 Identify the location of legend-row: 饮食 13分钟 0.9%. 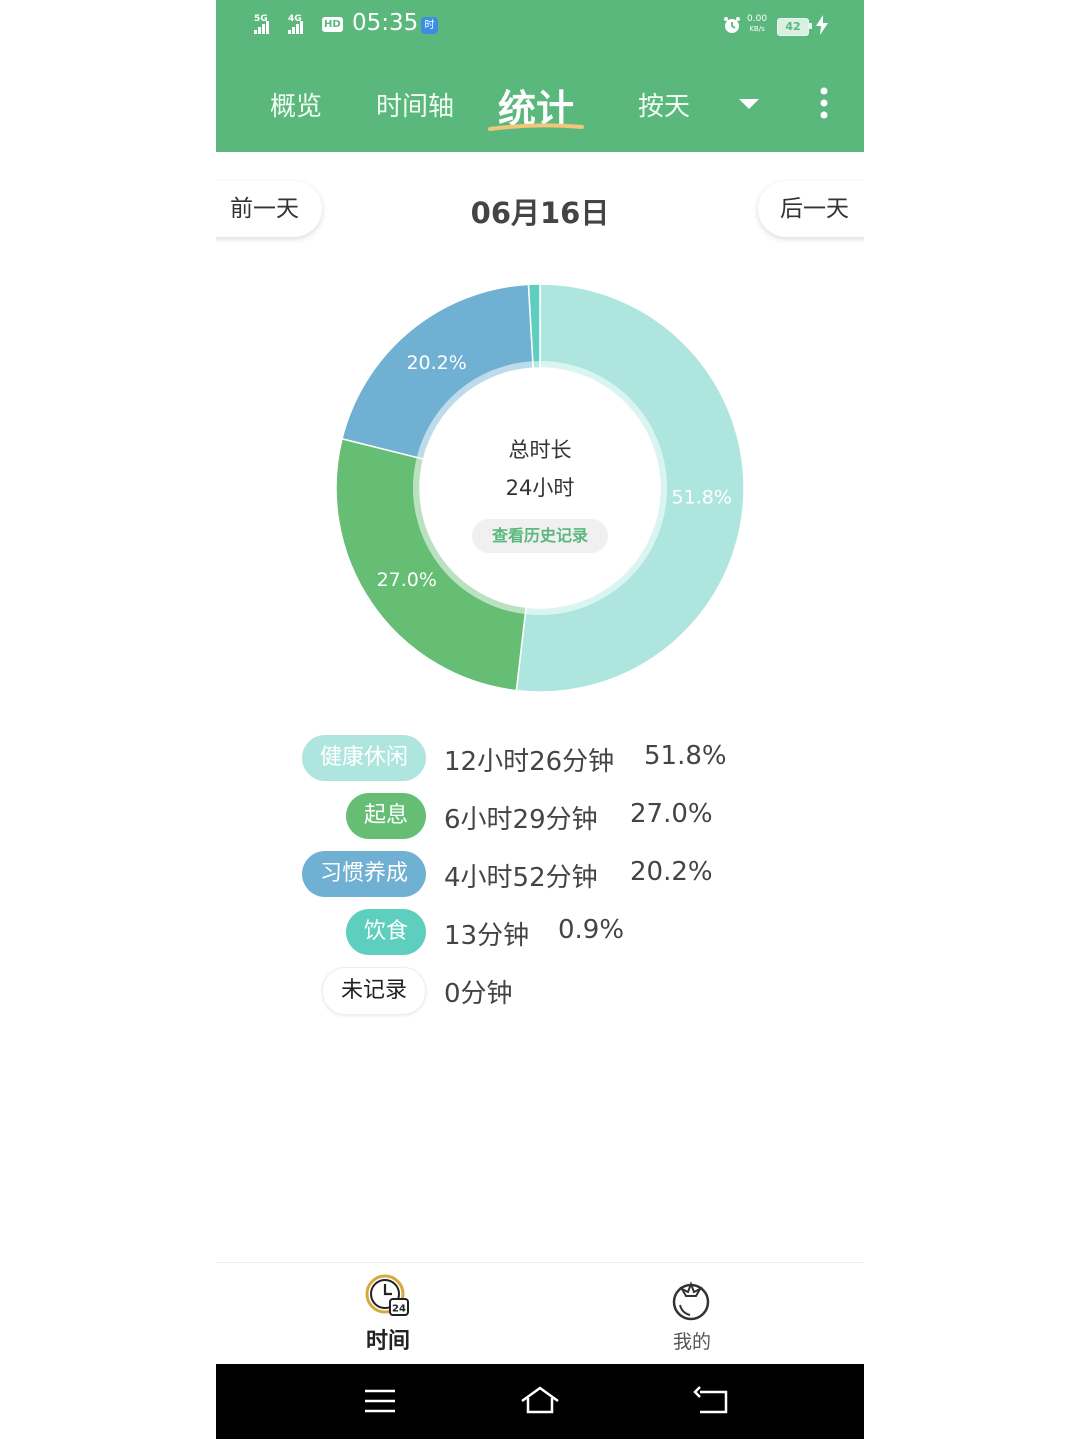
(540, 933).